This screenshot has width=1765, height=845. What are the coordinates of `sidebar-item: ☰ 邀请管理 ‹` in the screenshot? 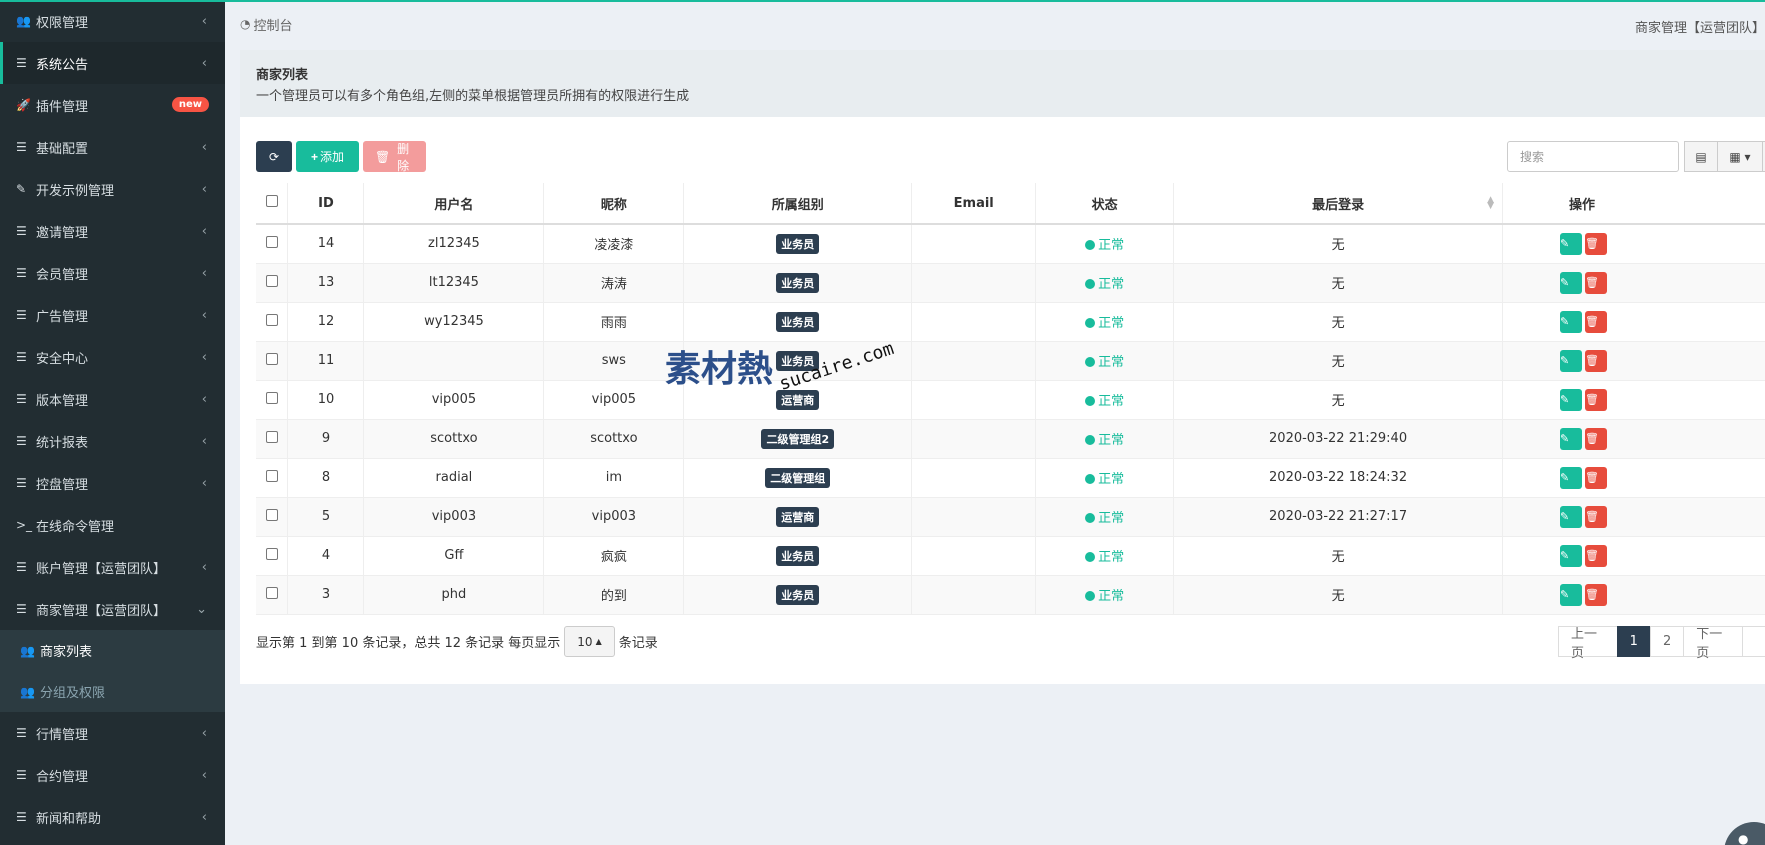 It's located at (112, 231).